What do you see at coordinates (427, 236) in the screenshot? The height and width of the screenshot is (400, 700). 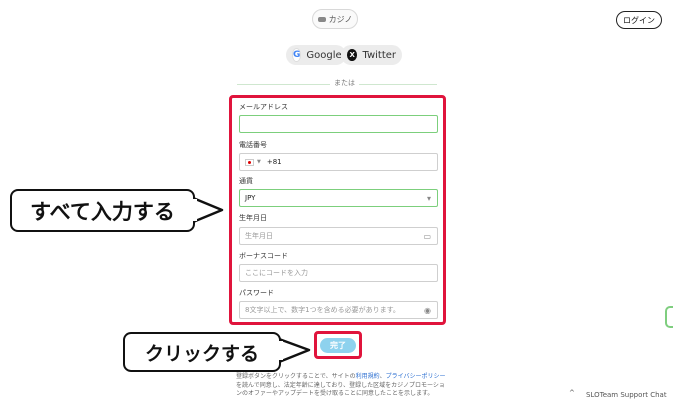 I see `calendar-icon: ▭` at bounding box center [427, 236].